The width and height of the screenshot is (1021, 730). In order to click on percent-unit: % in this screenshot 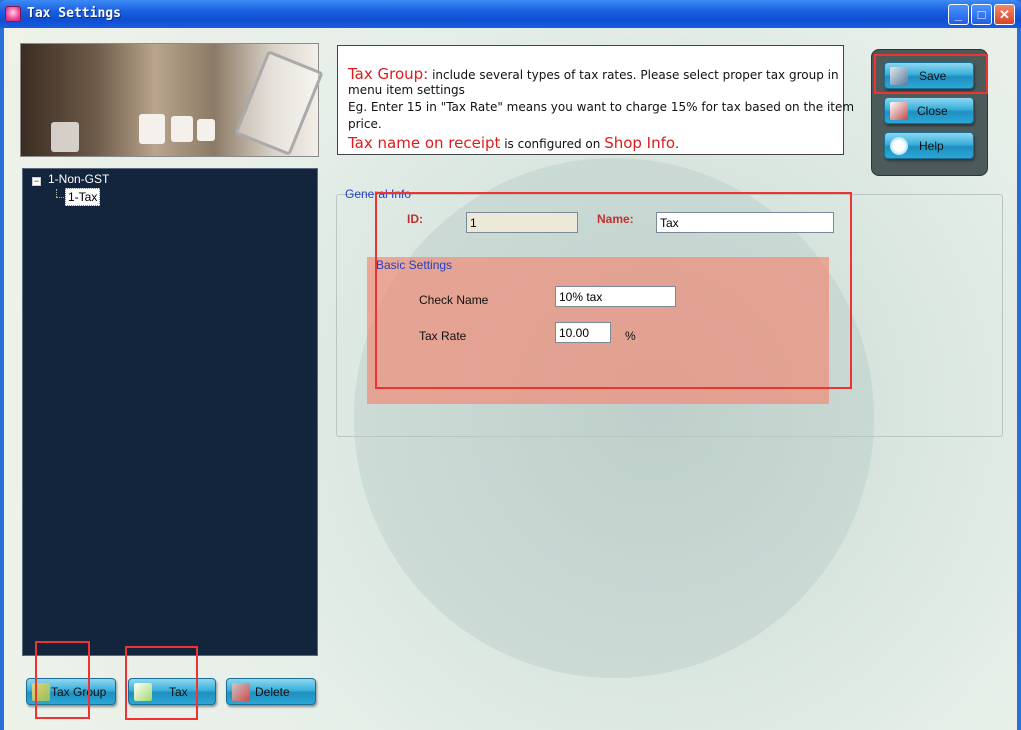, I will do `click(630, 336)`.